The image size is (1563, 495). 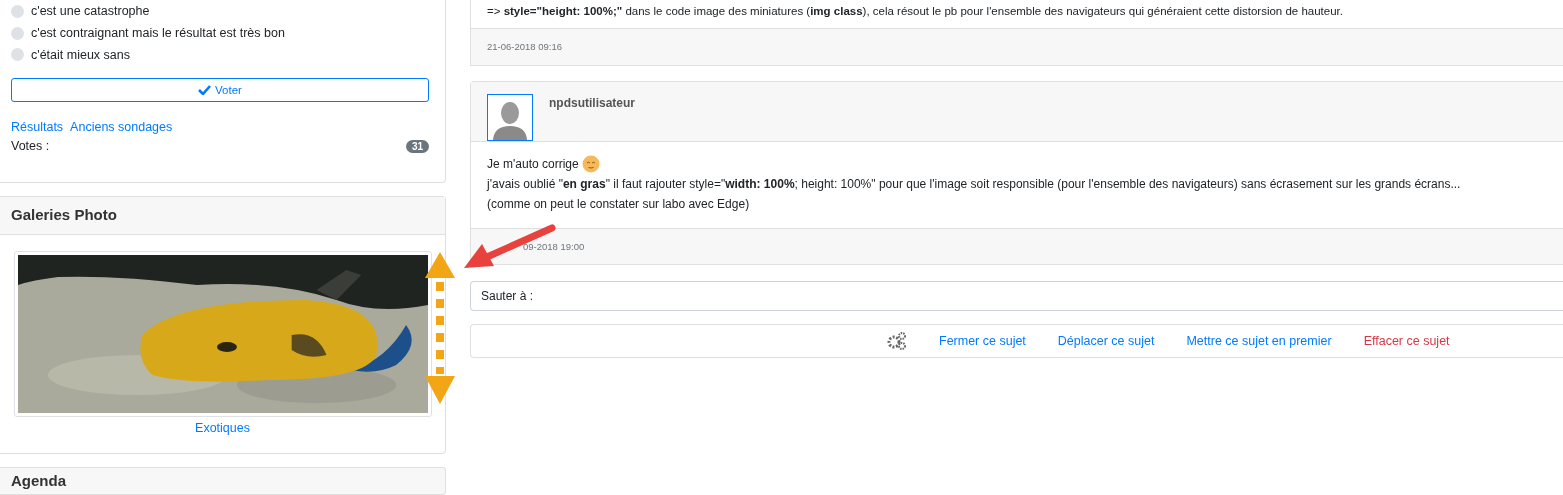 I want to click on emoji-icon, so click(x=590, y=164).